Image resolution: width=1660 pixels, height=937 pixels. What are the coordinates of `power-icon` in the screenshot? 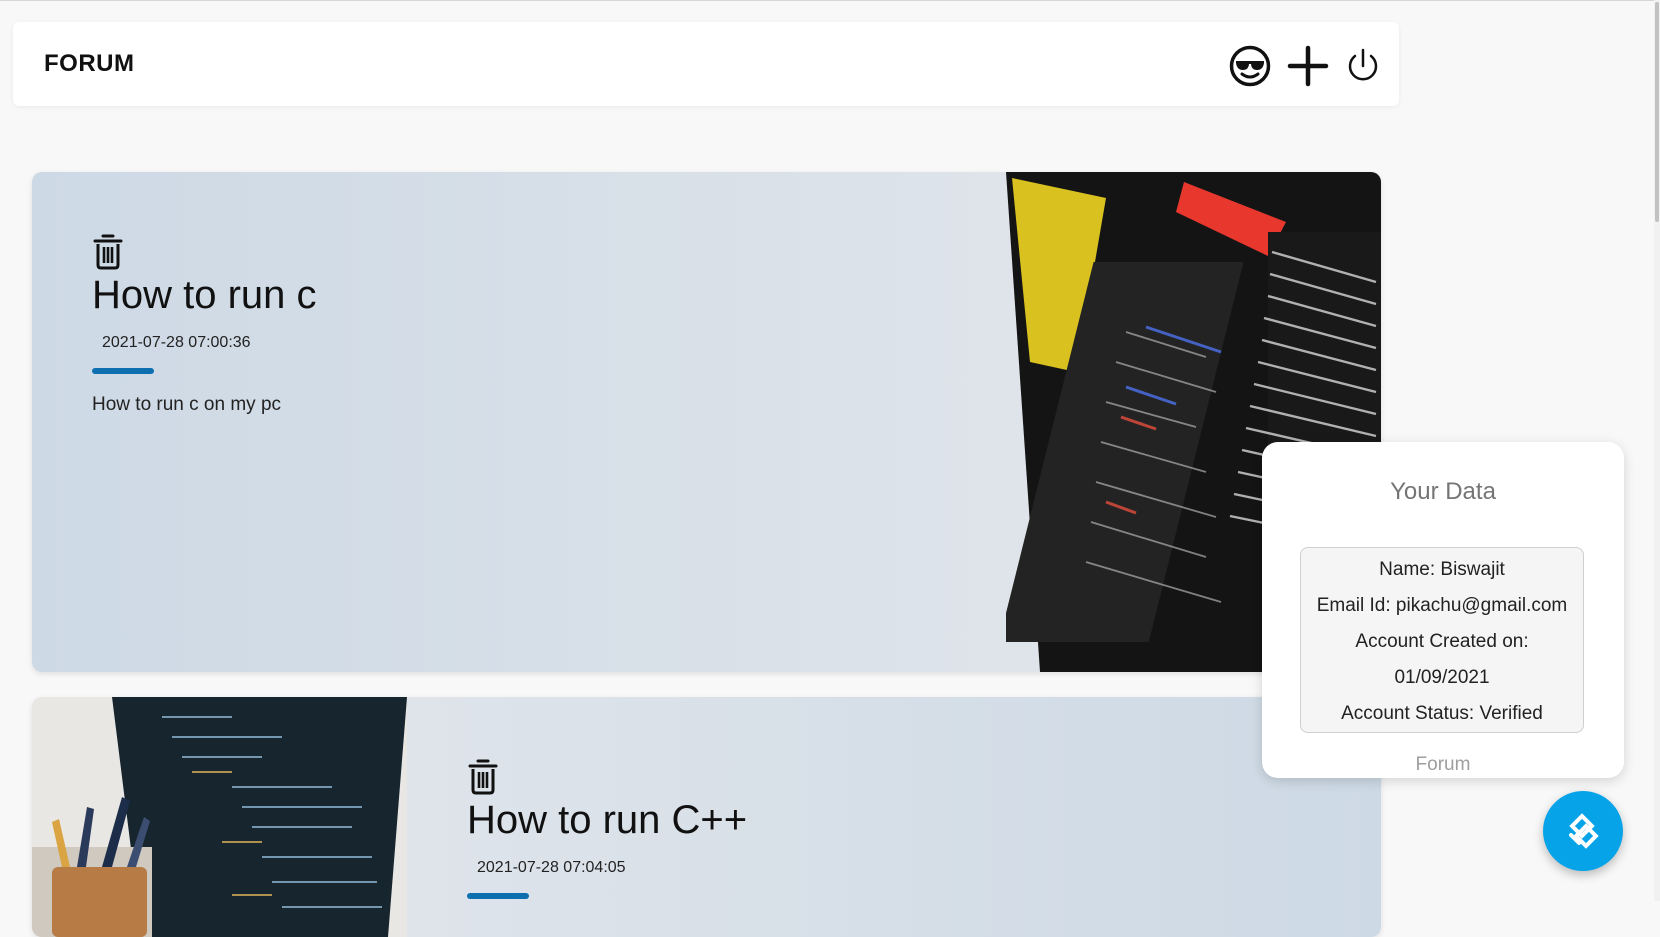 It's located at (1363, 66).